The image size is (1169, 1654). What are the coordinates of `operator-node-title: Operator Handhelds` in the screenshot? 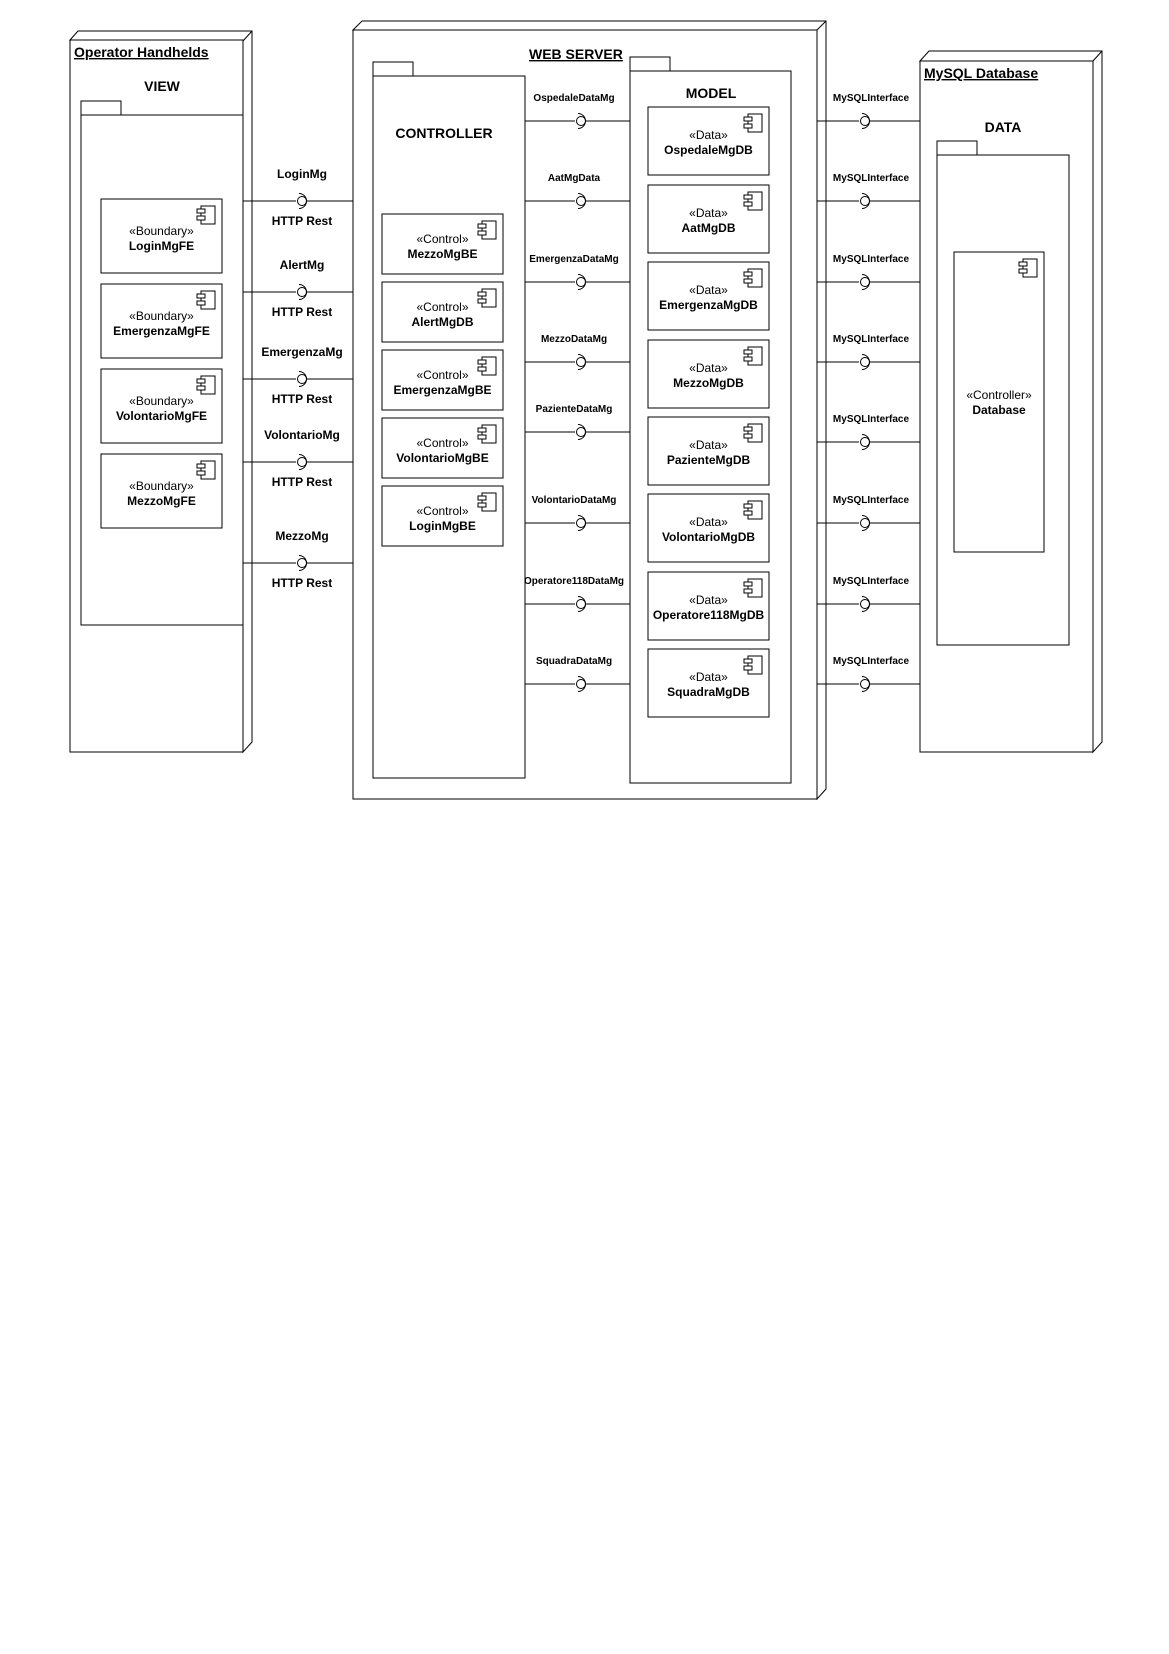 It's located at (141, 52).